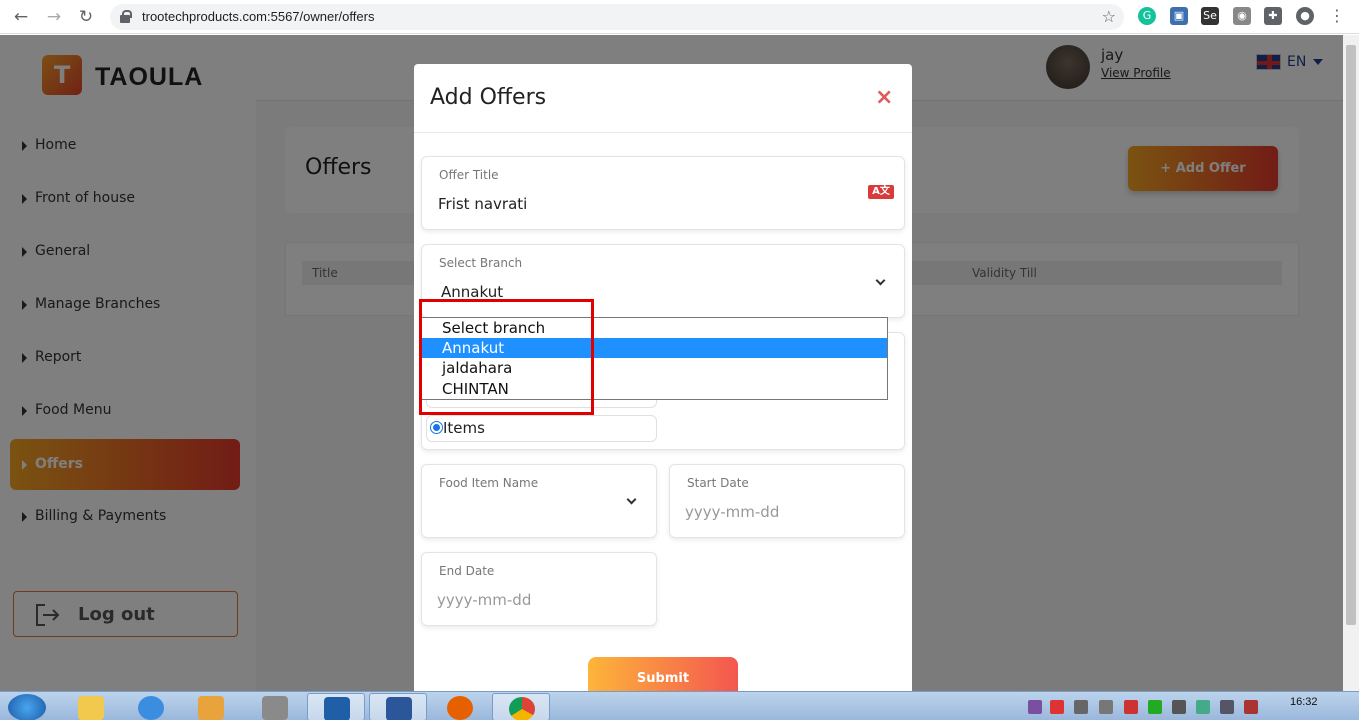 The image size is (1359, 720). I want to click on windows-taskbar: 16:32, so click(679, 705).